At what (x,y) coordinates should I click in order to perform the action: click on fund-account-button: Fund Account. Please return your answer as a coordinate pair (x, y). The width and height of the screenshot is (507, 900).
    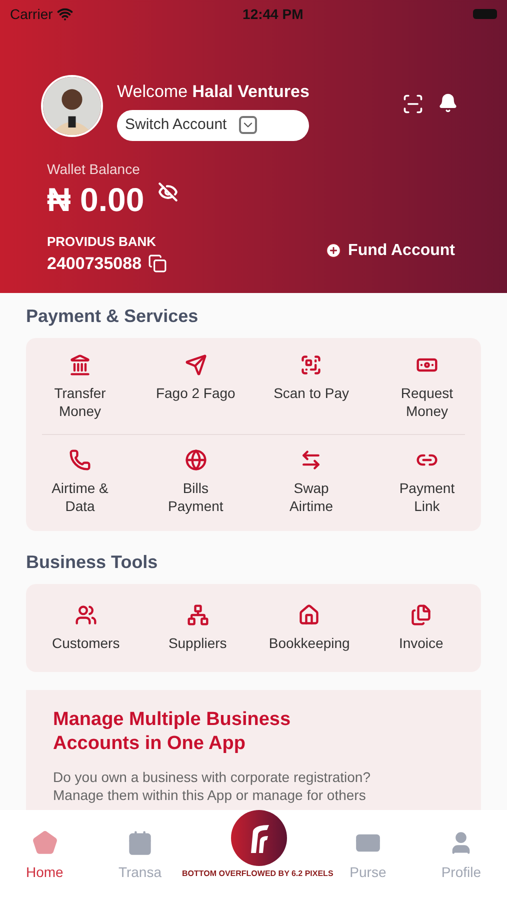
    Looking at the image, I should click on (390, 250).